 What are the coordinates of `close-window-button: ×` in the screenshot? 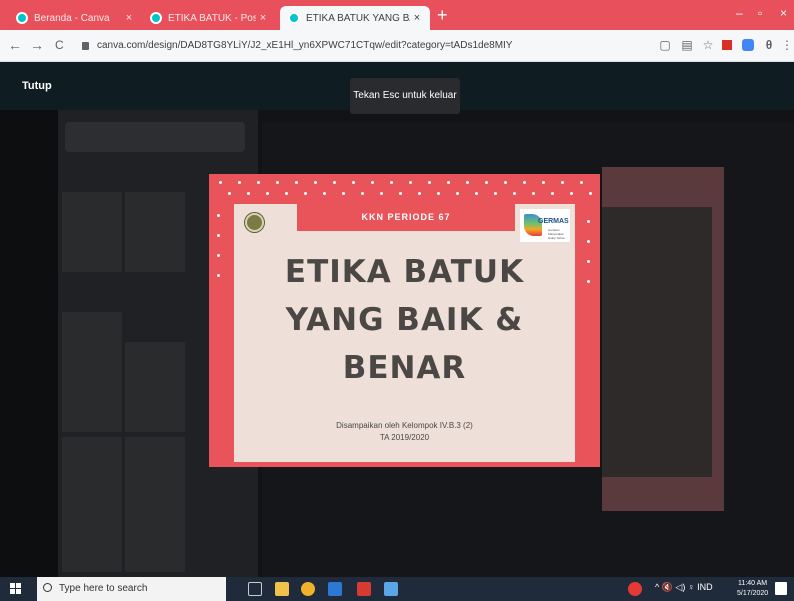 It's located at (783, 13).